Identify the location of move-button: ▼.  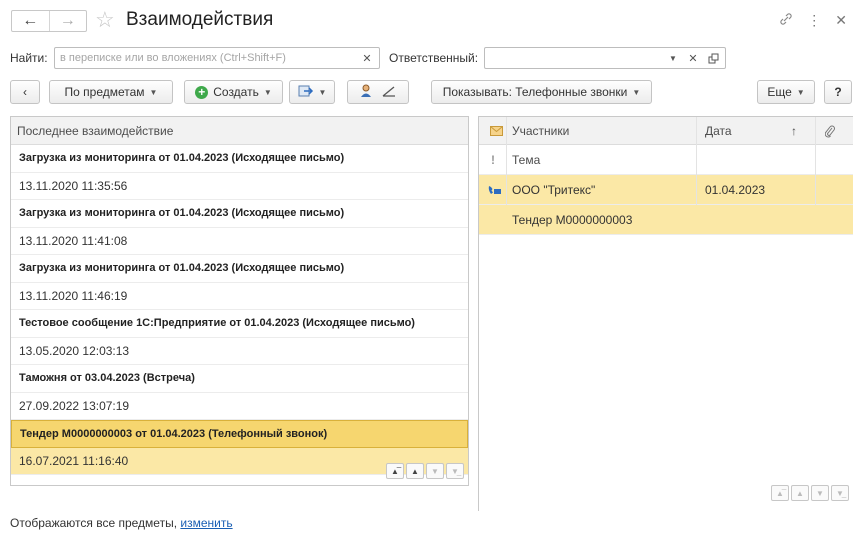
(312, 92).